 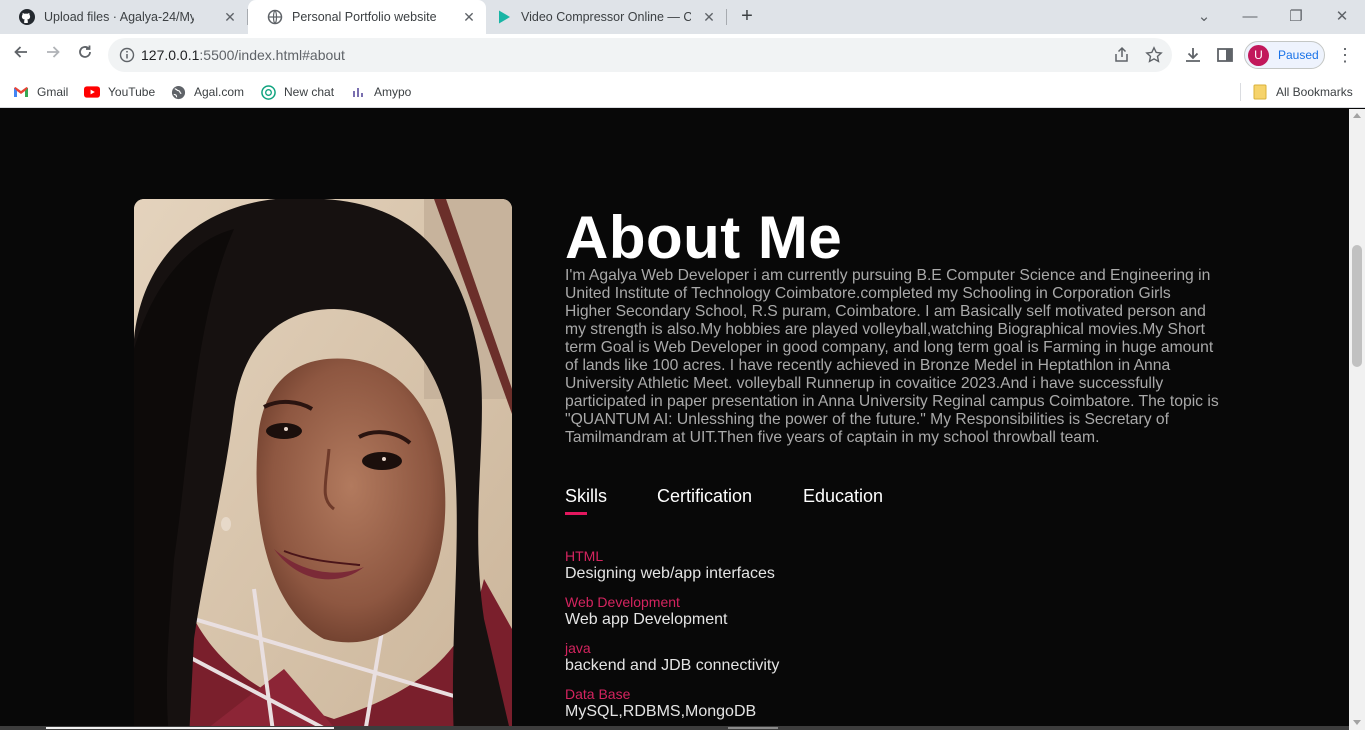 What do you see at coordinates (1296, 17) in the screenshot?
I see `restore-button: ❐` at bounding box center [1296, 17].